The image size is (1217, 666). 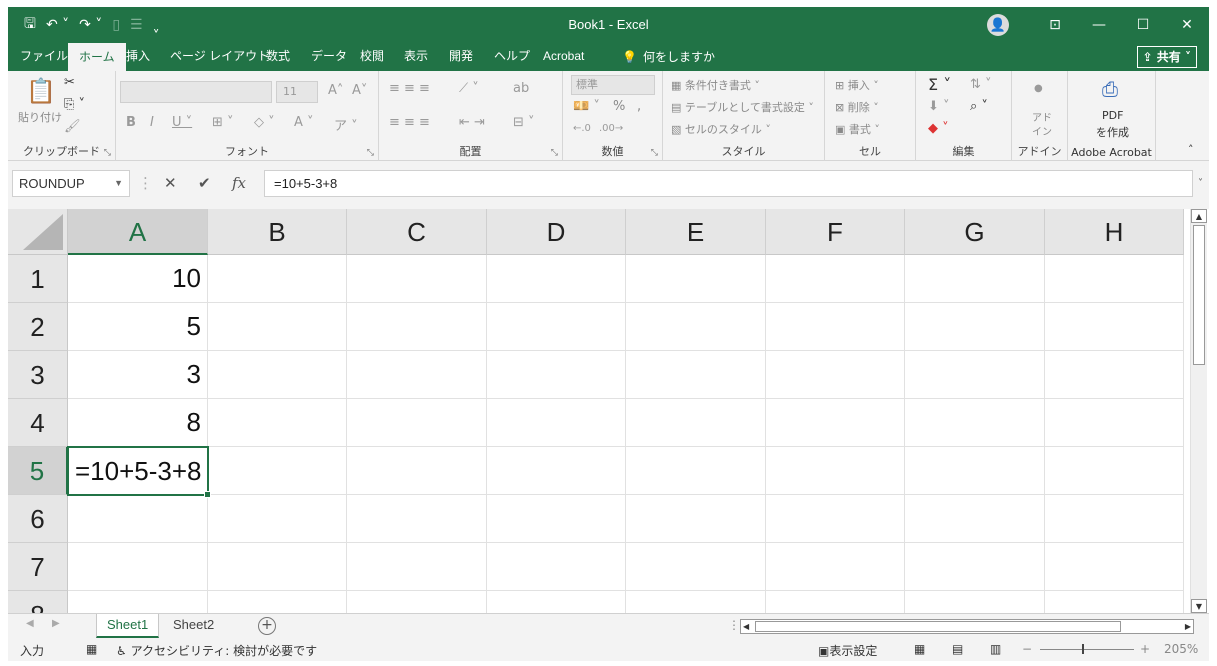 What do you see at coordinates (957, 649) in the screenshot?
I see `page-layout-view-icon: ▤` at bounding box center [957, 649].